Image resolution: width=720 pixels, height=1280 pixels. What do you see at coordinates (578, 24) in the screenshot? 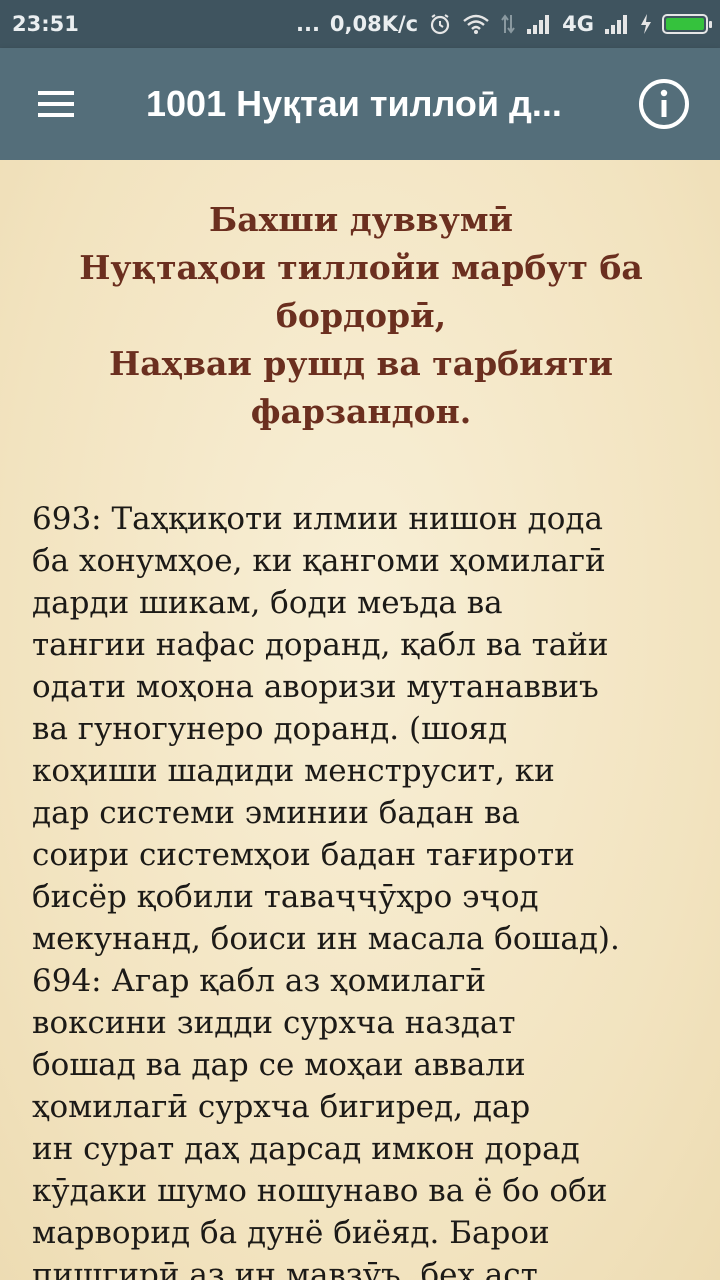
I see `network-type: 4G` at bounding box center [578, 24].